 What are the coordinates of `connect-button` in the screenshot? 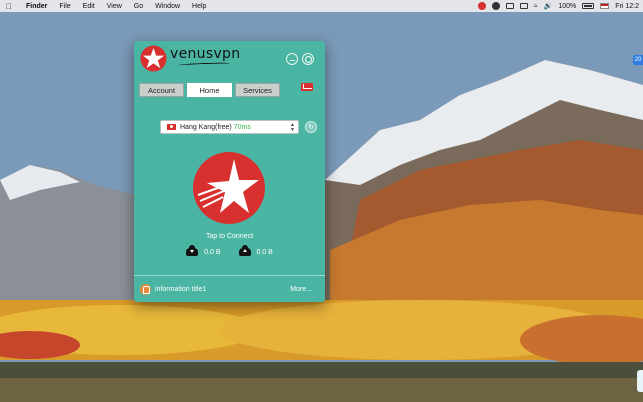 It's located at (229, 188).